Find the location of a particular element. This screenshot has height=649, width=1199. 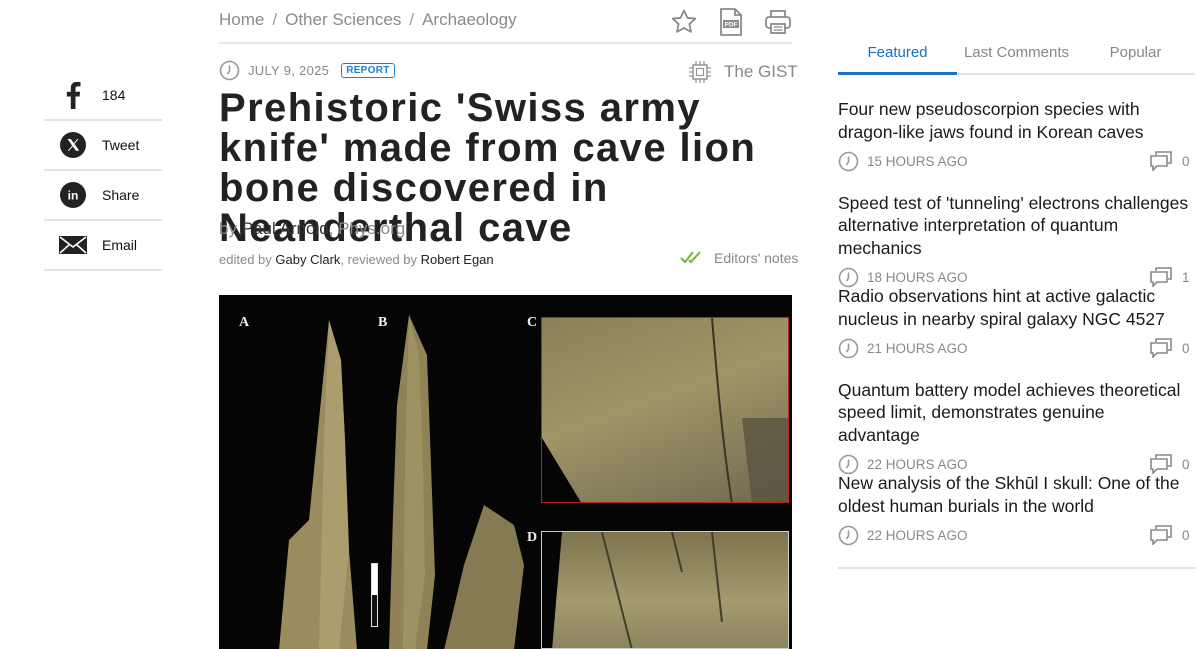

editor-link: Gaby Clark is located at coordinates (307, 259).